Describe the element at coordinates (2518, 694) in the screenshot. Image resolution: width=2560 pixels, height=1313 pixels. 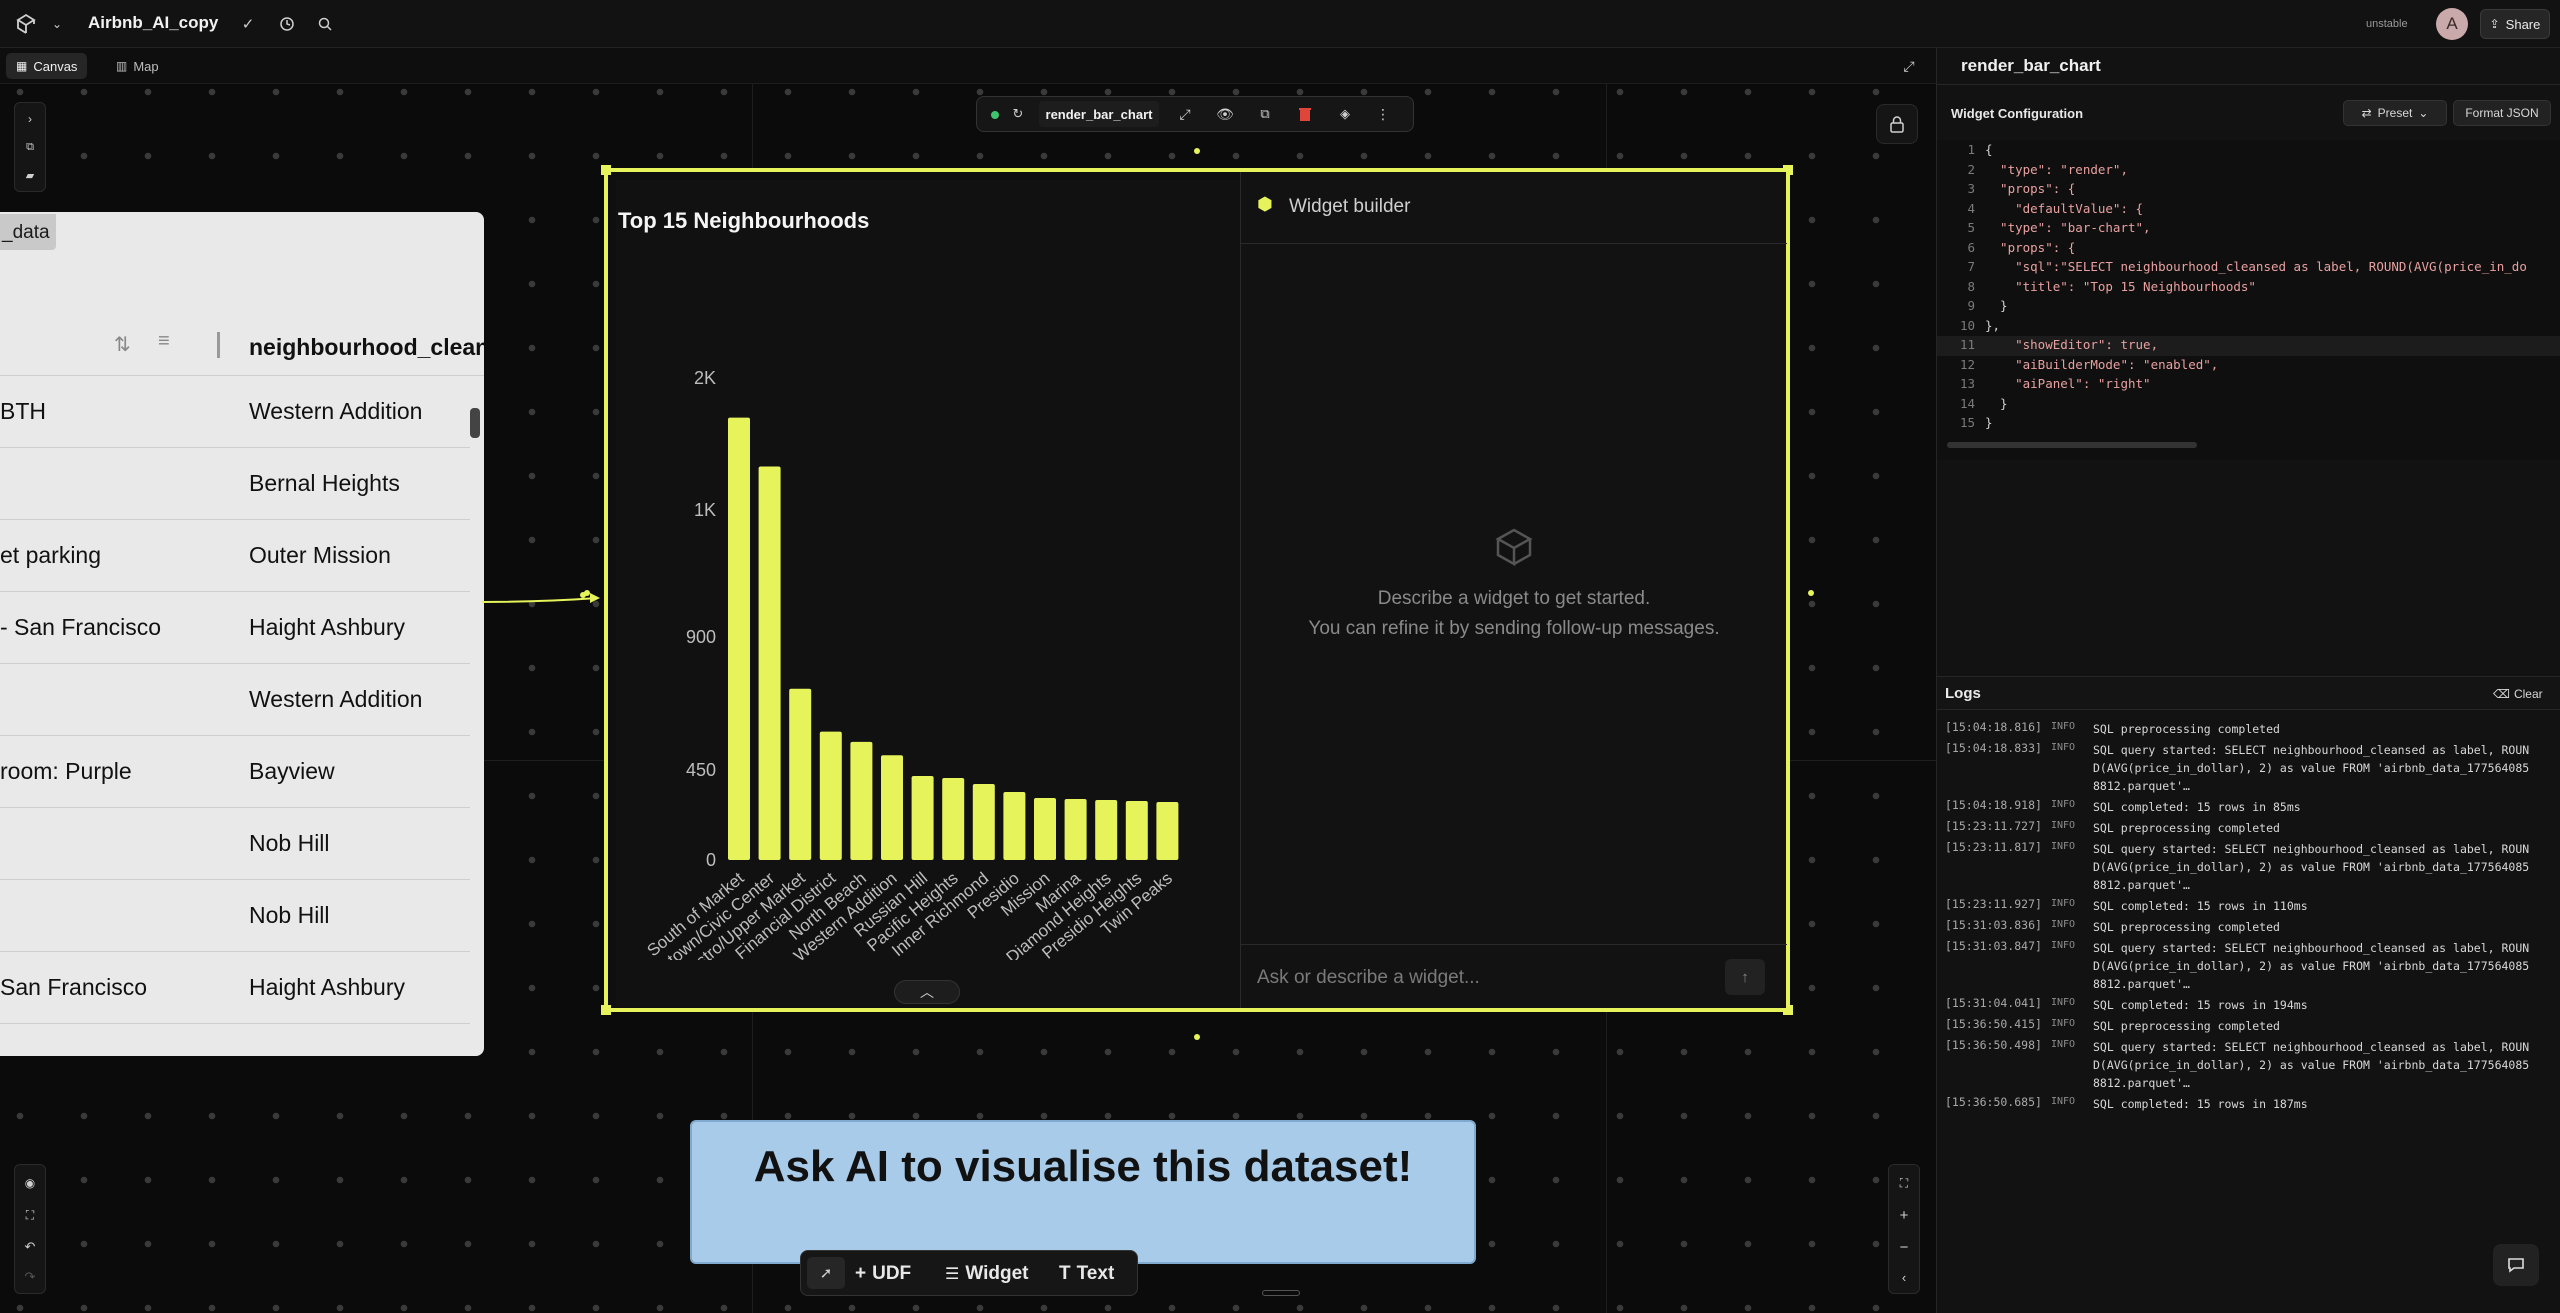
I see `clear-logs-button: ⌫ Clear` at that location.